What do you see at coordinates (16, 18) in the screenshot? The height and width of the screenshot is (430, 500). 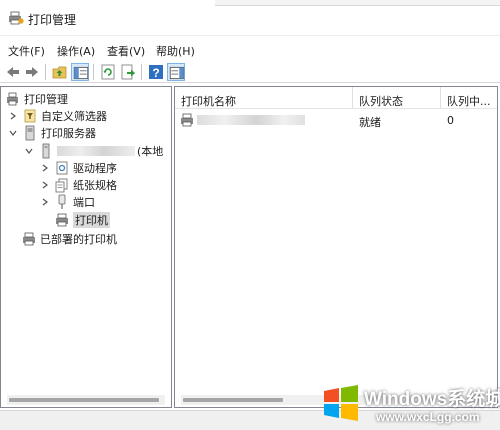 I see `print-management-app-icon` at bounding box center [16, 18].